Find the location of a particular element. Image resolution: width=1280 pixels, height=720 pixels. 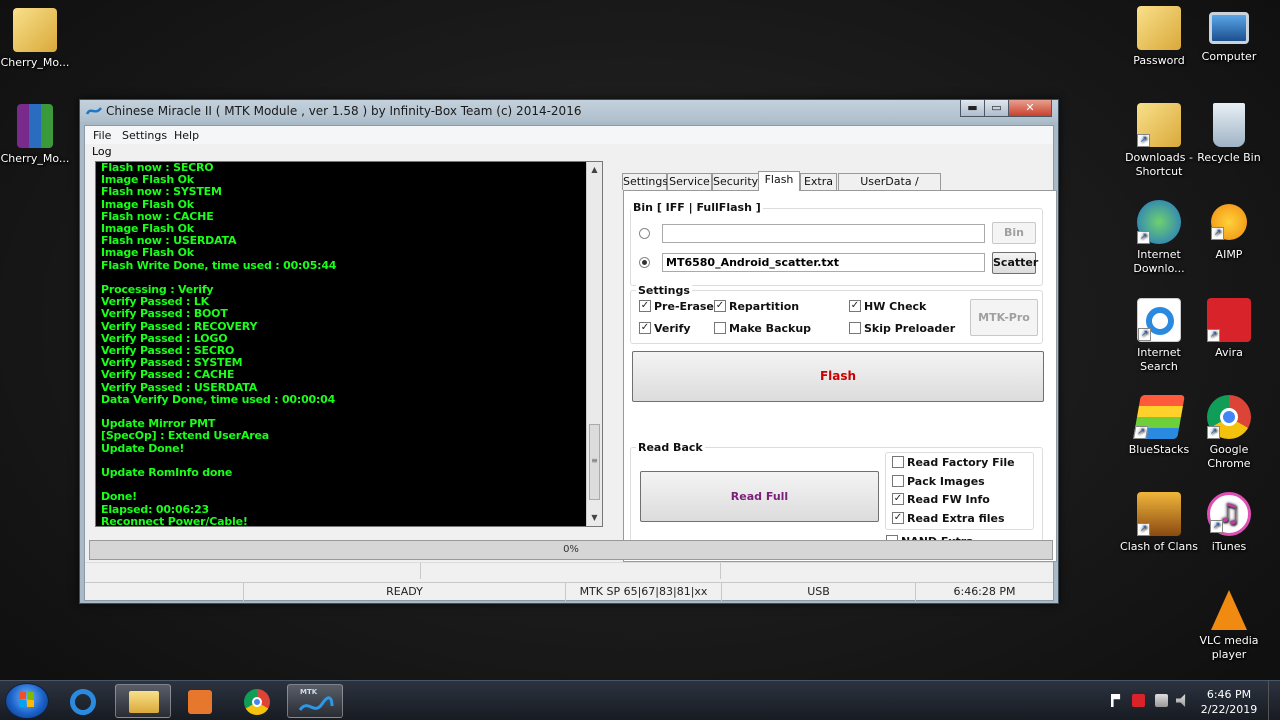

action-center-flag-icon is located at coordinates (1116, 700).